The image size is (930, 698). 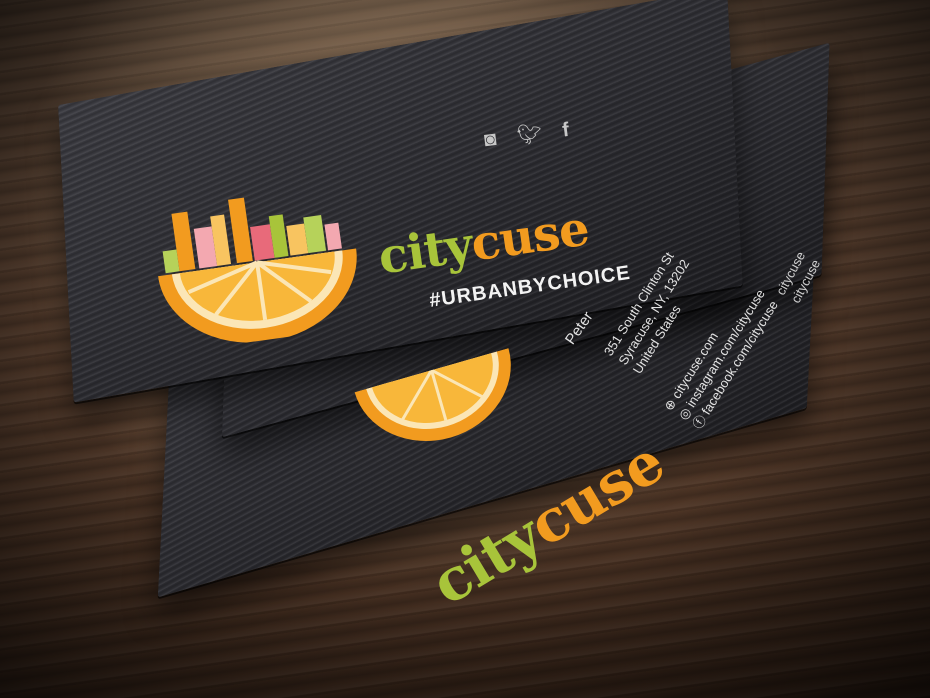 What do you see at coordinates (257, 270) in the screenshot?
I see `skyline-logo` at bounding box center [257, 270].